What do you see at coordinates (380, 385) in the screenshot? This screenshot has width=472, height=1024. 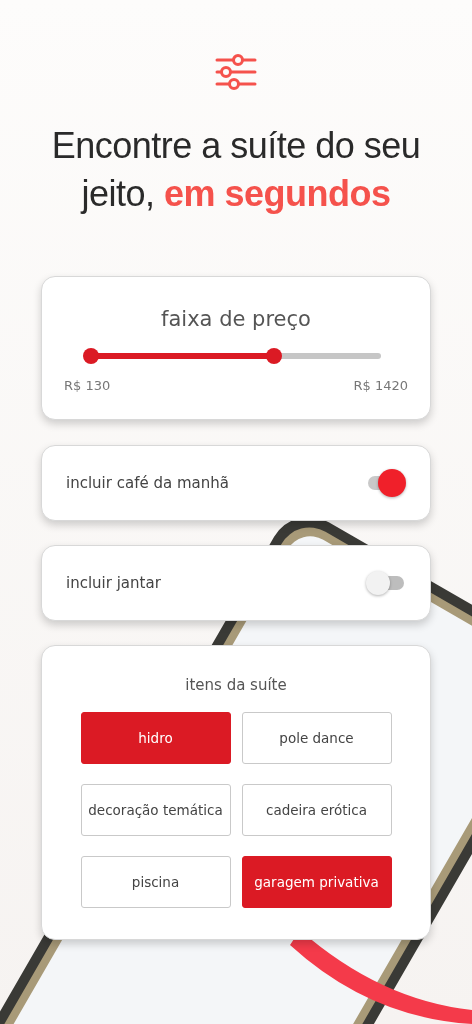 I see `max-price: R$ 1420` at bounding box center [380, 385].